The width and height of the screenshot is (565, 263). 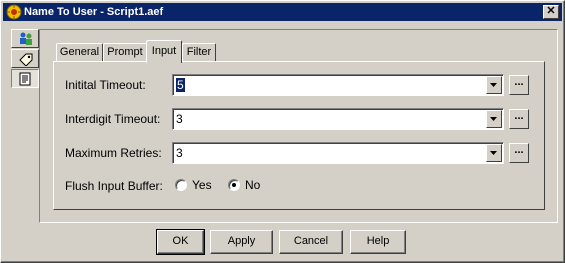 What do you see at coordinates (199, 52) in the screenshot?
I see `tab-filter: Filter` at bounding box center [199, 52].